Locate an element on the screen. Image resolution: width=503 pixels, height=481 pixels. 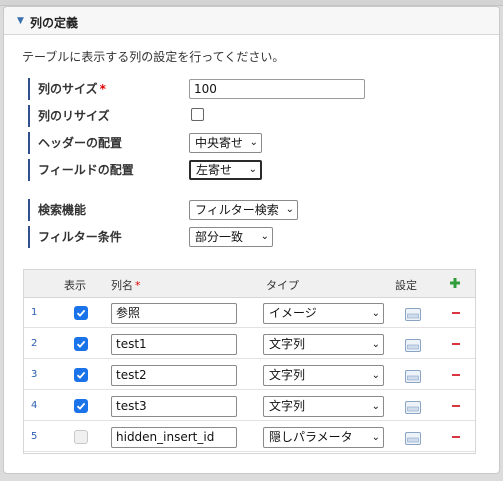
column-name-input: 参照 is located at coordinates (174, 313).